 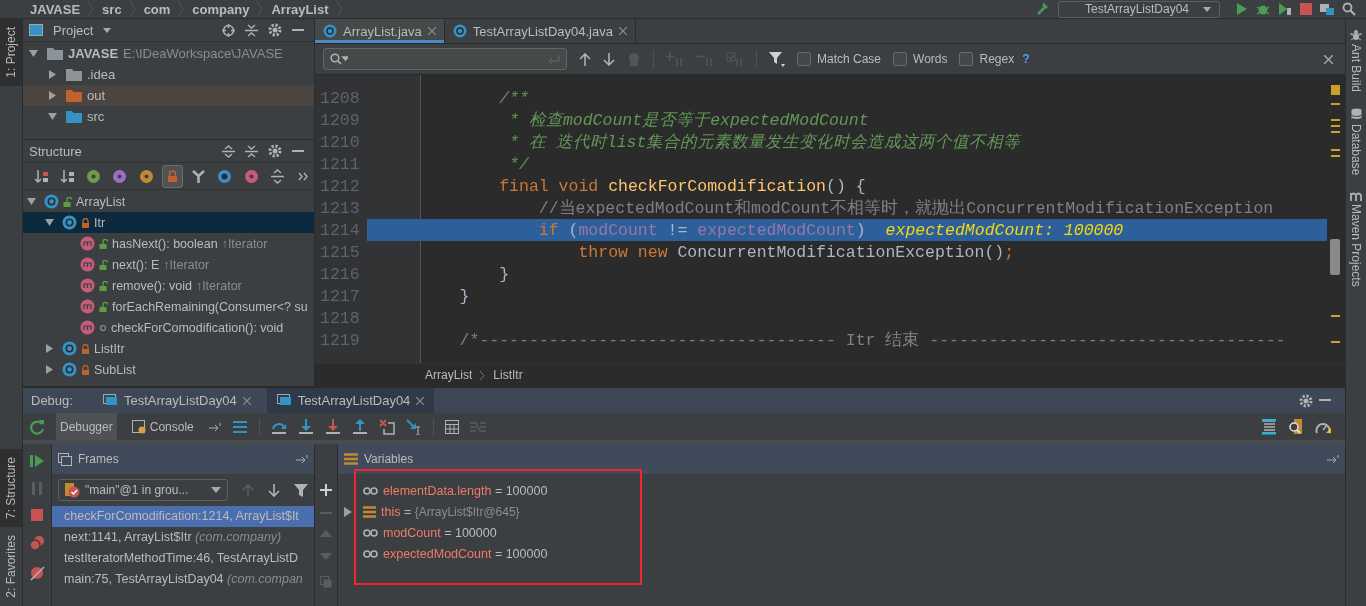 What do you see at coordinates (777, 59) in the screenshot?
I see `filter-icon` at bounding box center [777, 59].